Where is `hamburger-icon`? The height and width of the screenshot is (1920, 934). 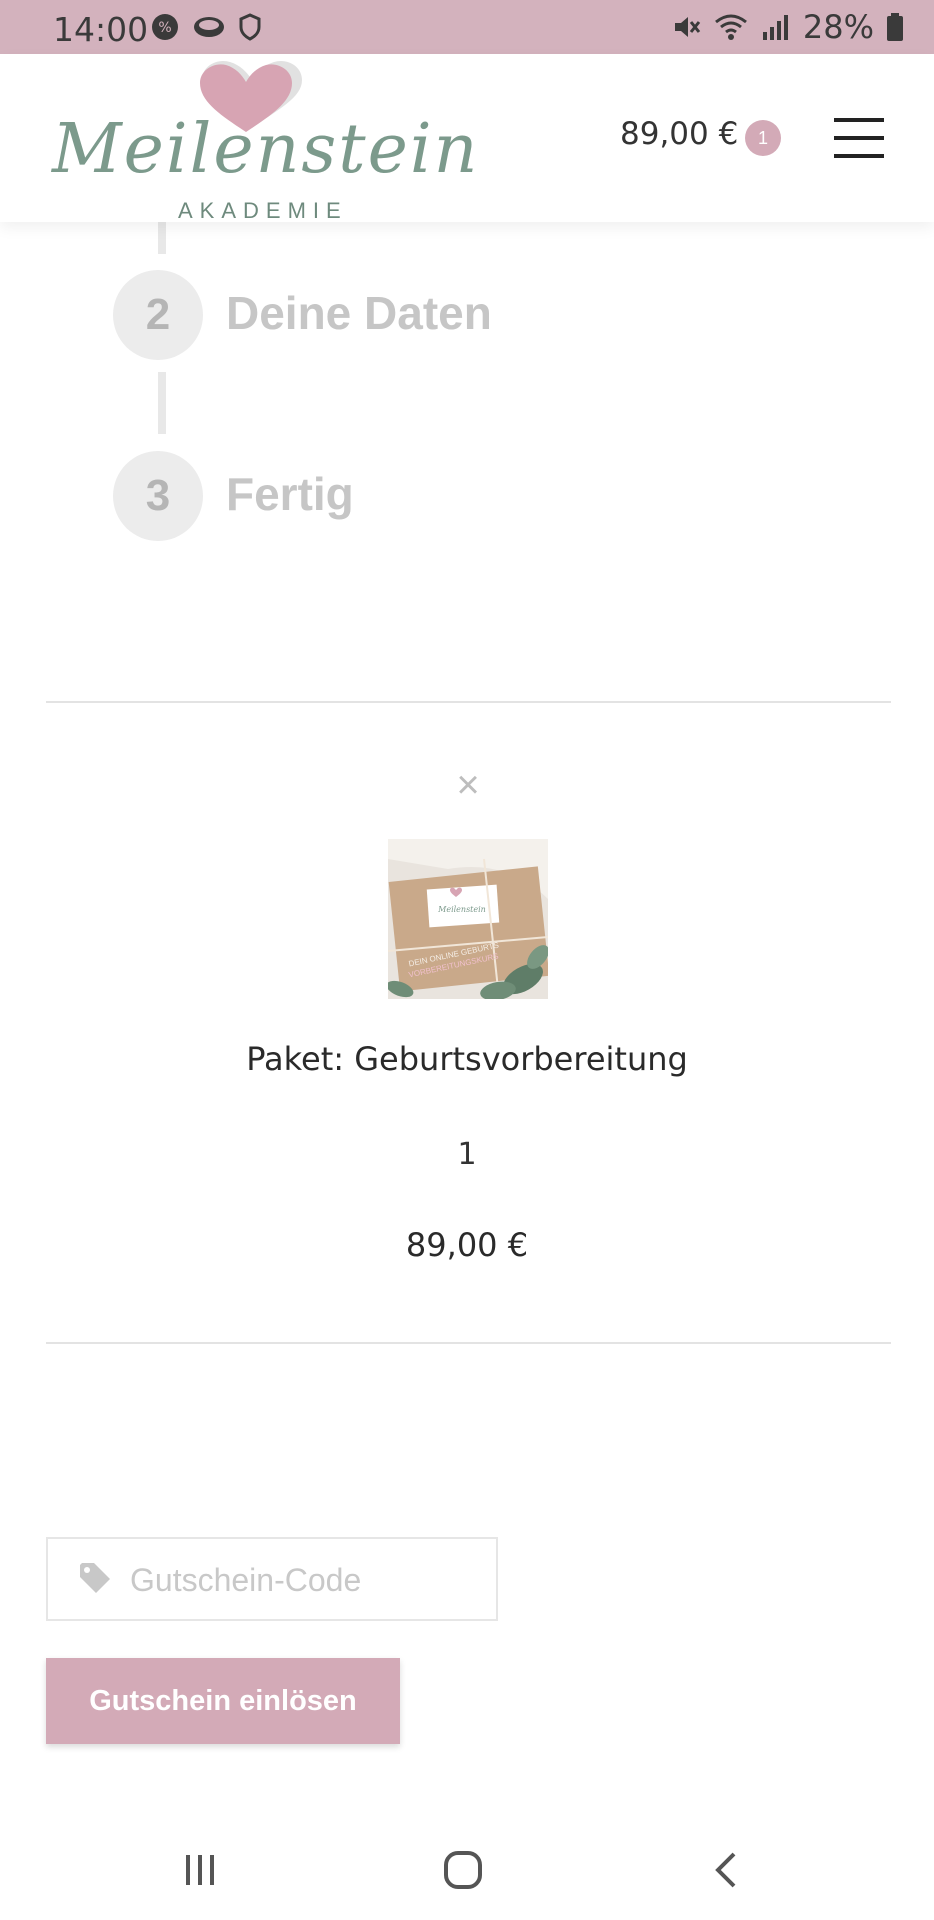
hamburger-icon is located at coordinates (859, 138).